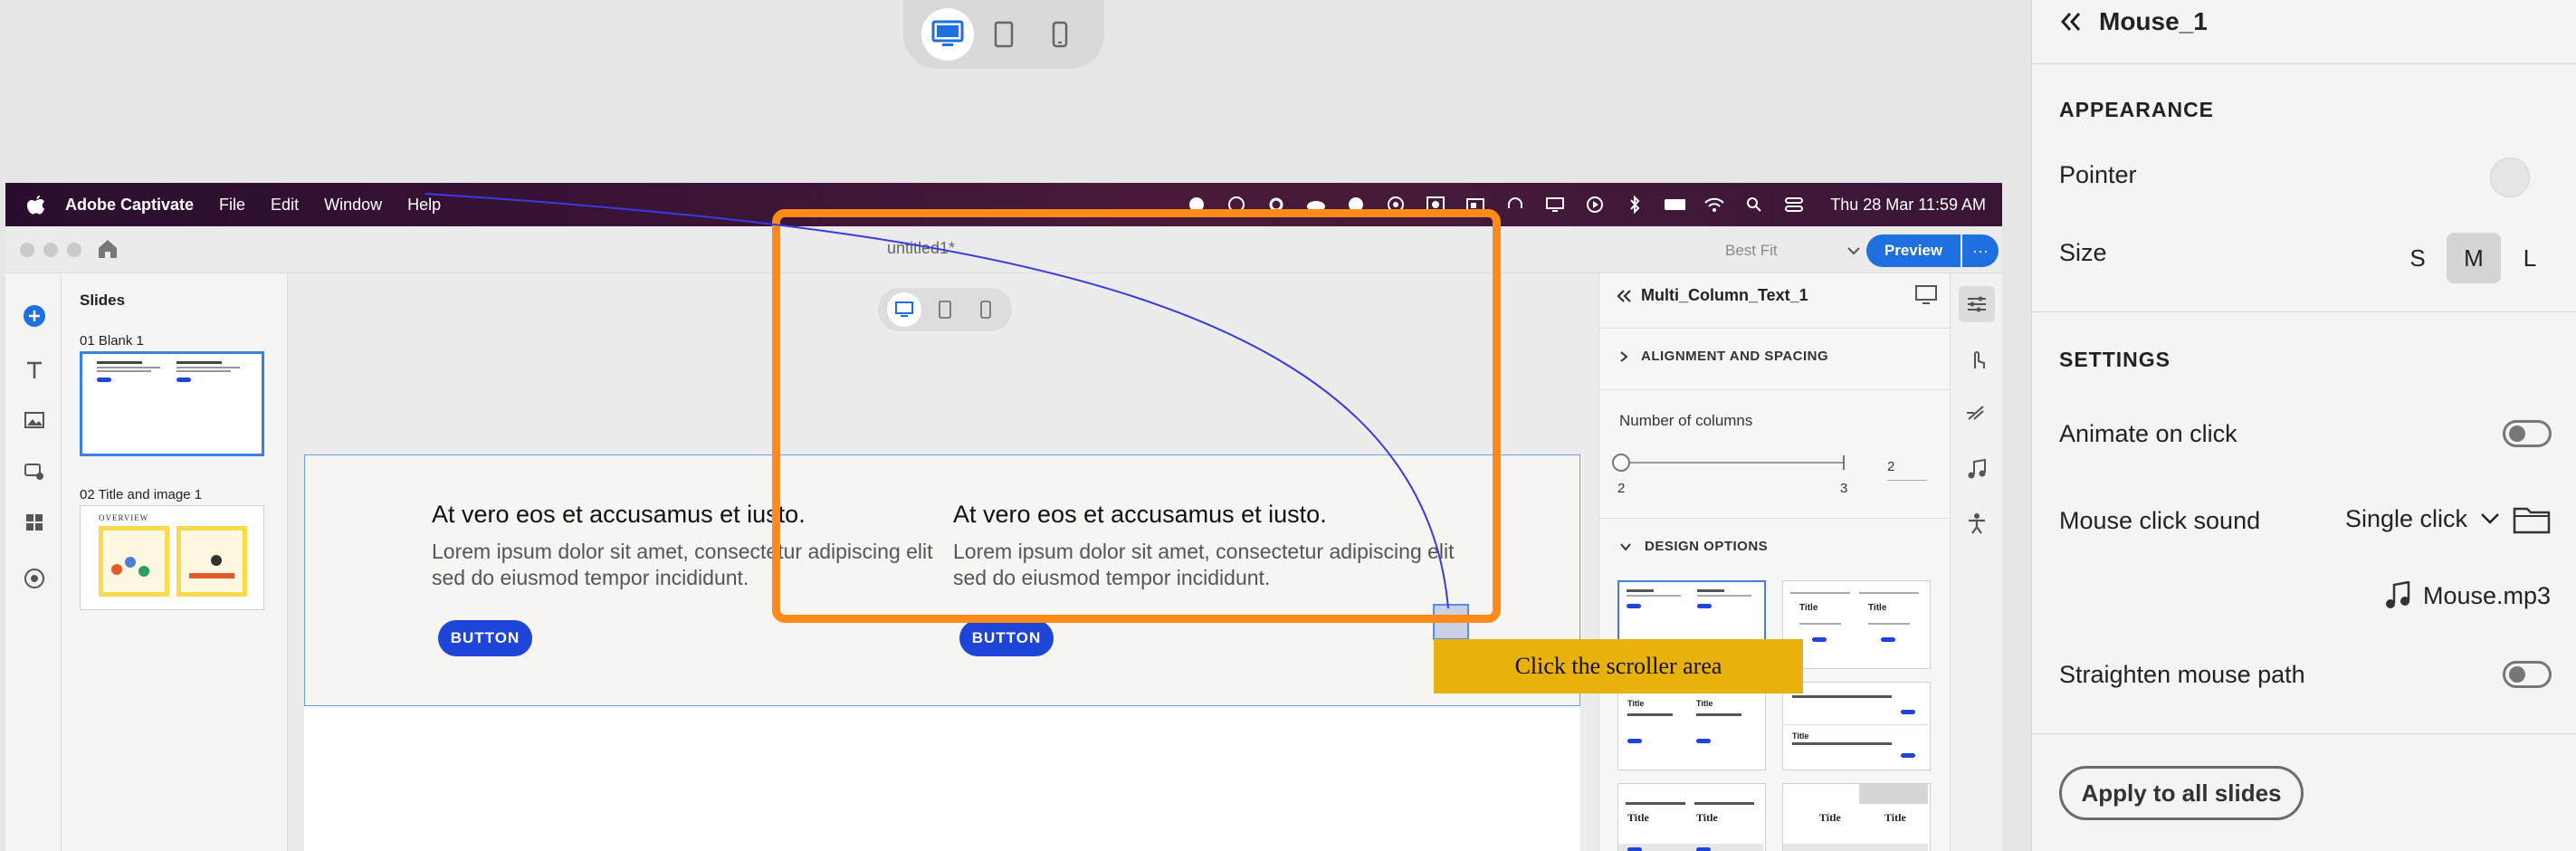  I want to click on size-option-m: M, so click(2474, 258).